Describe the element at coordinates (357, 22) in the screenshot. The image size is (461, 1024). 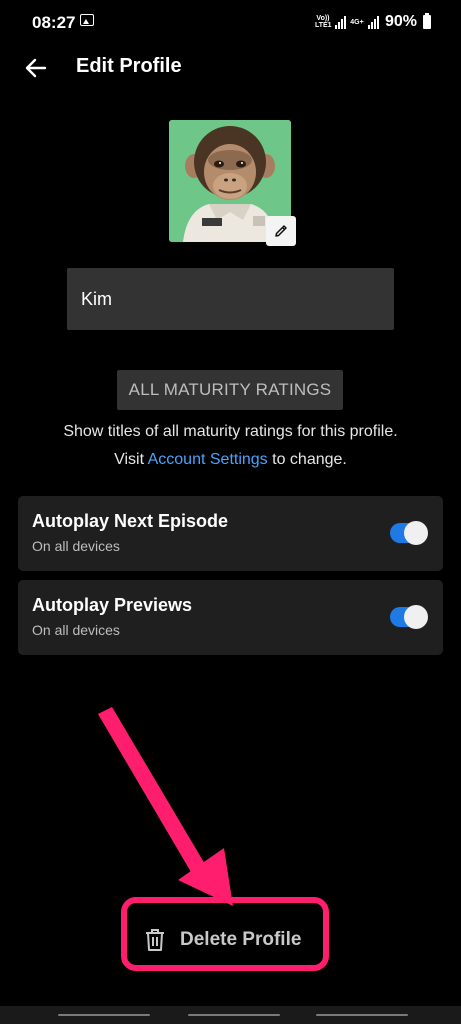
I see `network-label-4g: 4G+` at that location.